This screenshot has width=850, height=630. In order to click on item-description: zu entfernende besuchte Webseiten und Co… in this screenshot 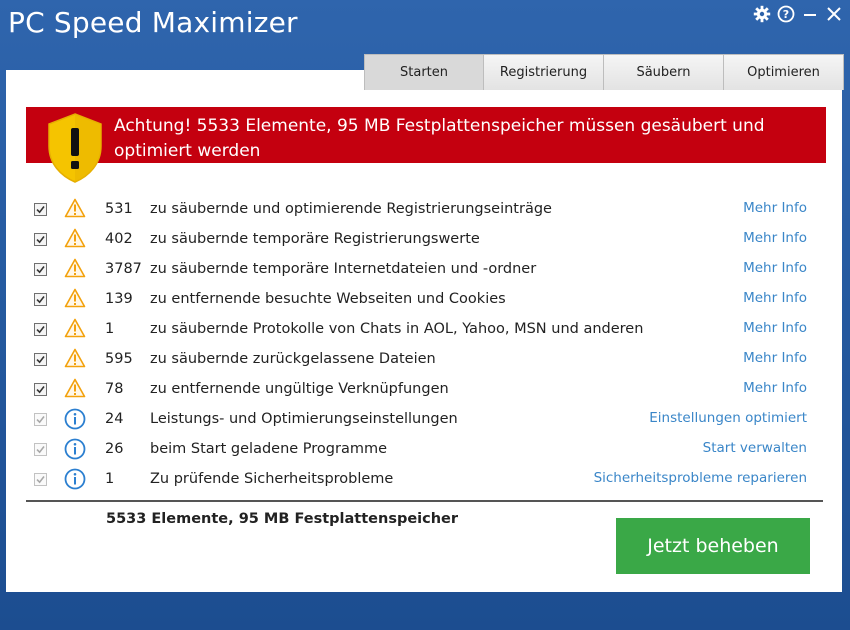, I will do `click(328, 299)`.